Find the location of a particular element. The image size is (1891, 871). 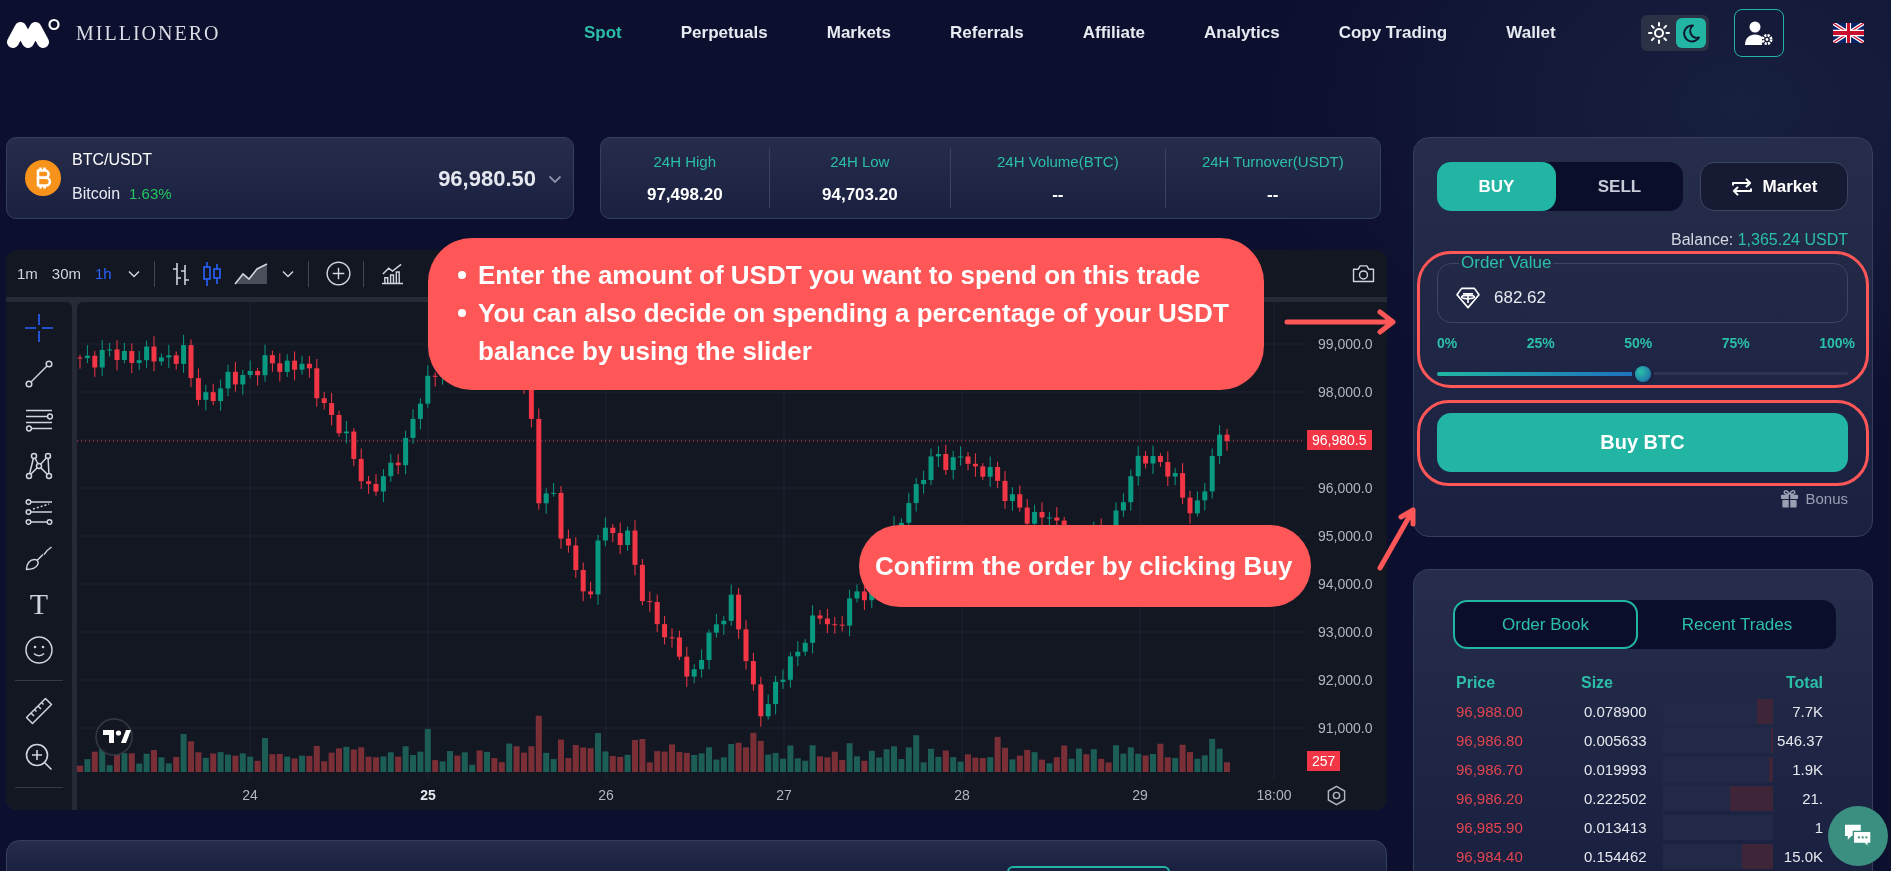

order-type-button: Market is located at coordinates (1774, 186).